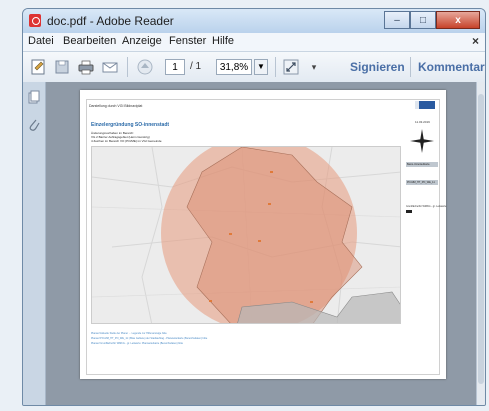 The width and height of the screenshot is (489, 411). I want to click on toolbar-overflow-icon: ▾, so click(314, 67).